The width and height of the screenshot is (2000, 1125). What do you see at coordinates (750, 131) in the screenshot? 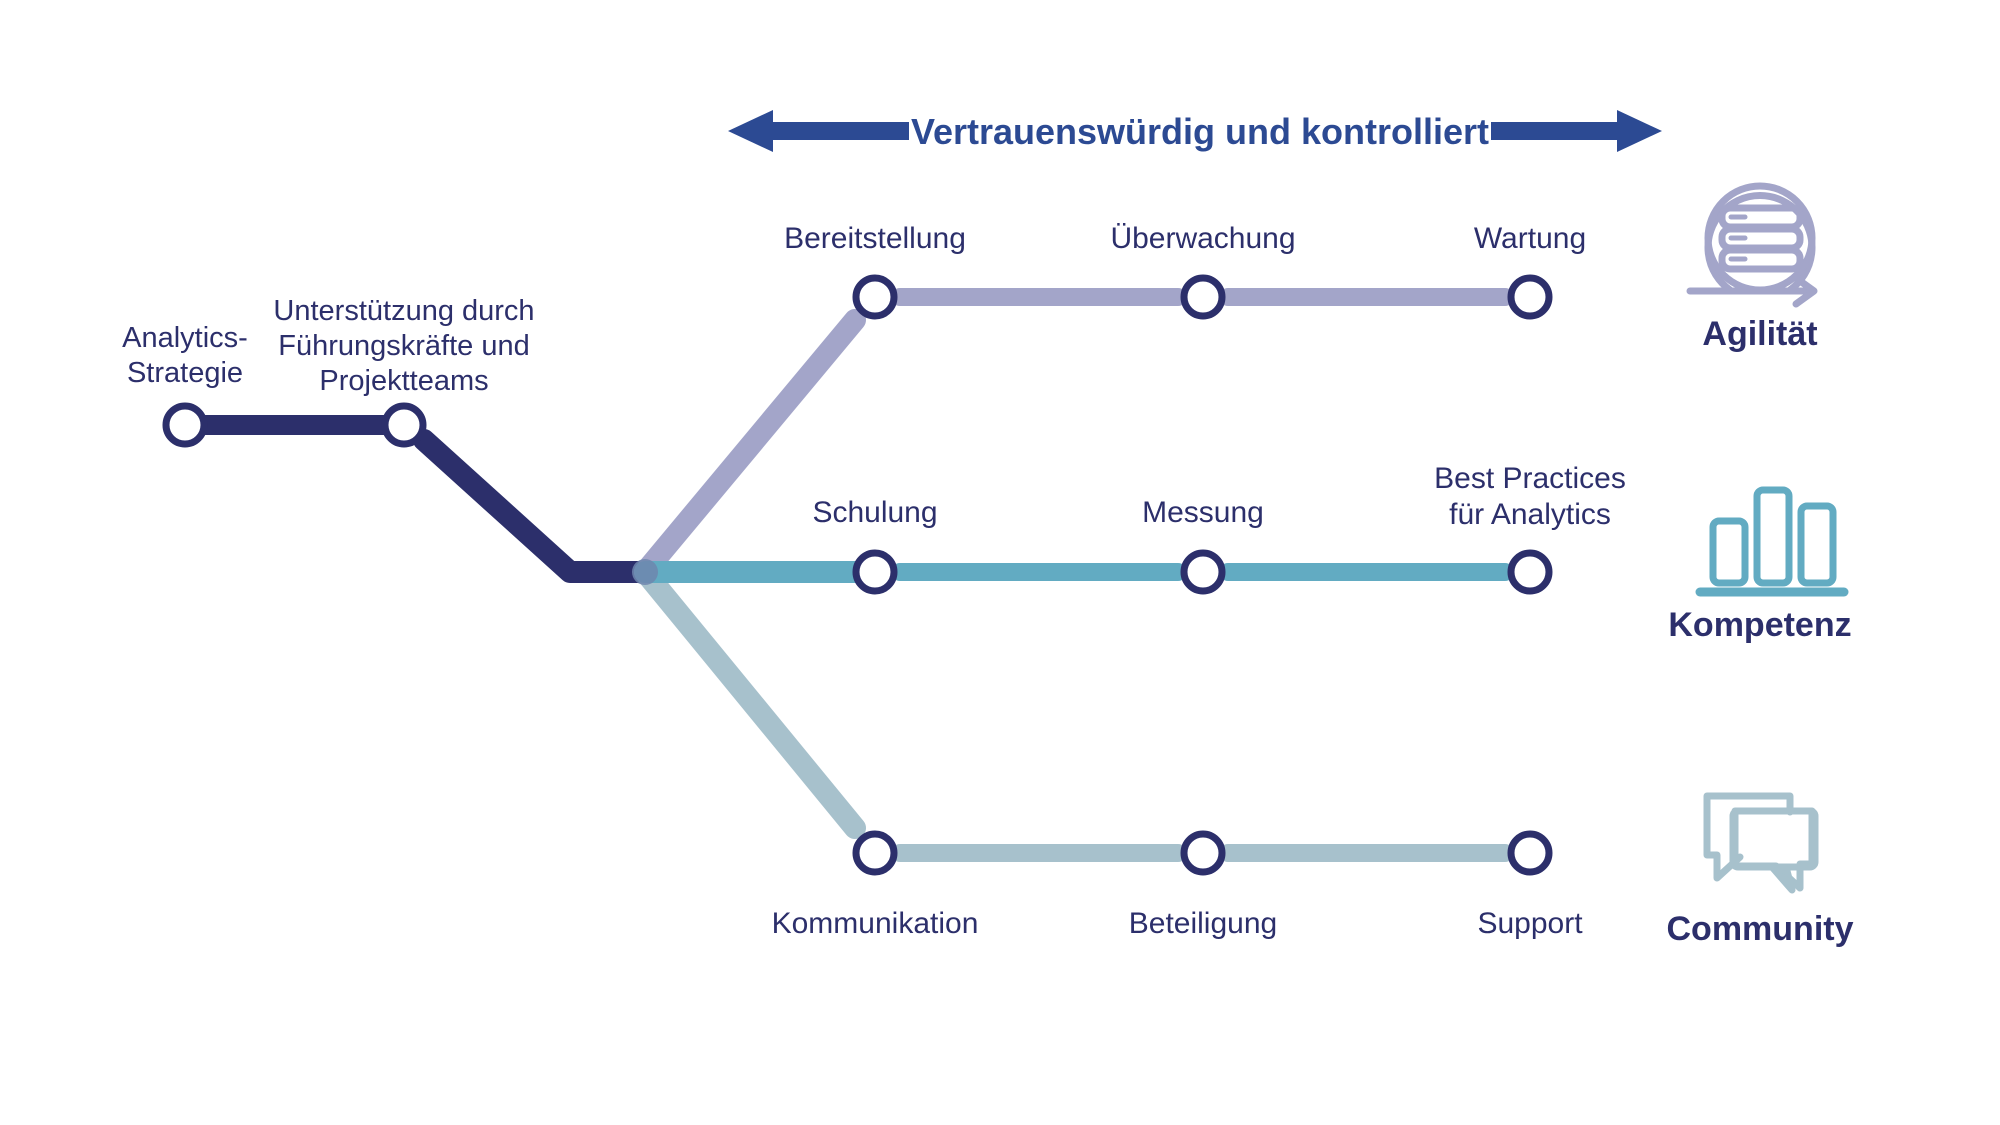
I see `banner-left-arrowhead` at bounding box center [750, 131].